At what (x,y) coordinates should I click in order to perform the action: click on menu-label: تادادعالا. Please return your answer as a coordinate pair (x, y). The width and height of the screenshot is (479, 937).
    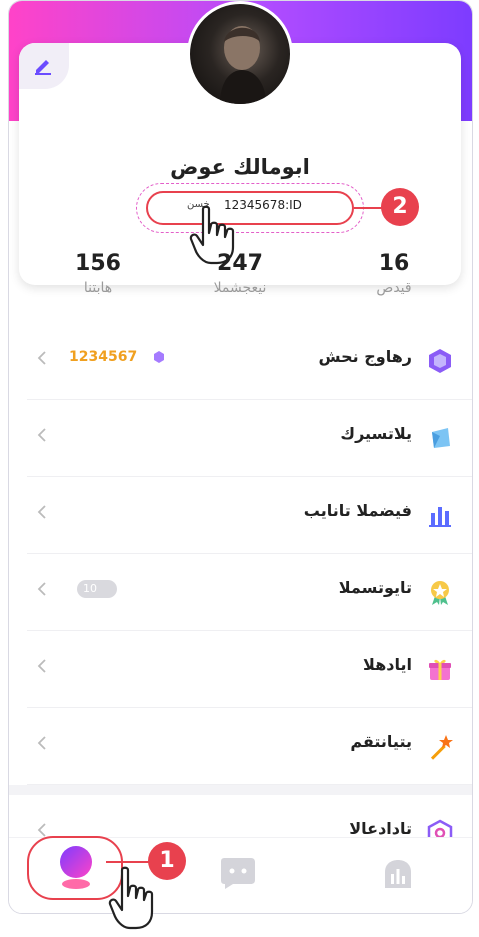
    Looking at the image, I should click on (380, 828).